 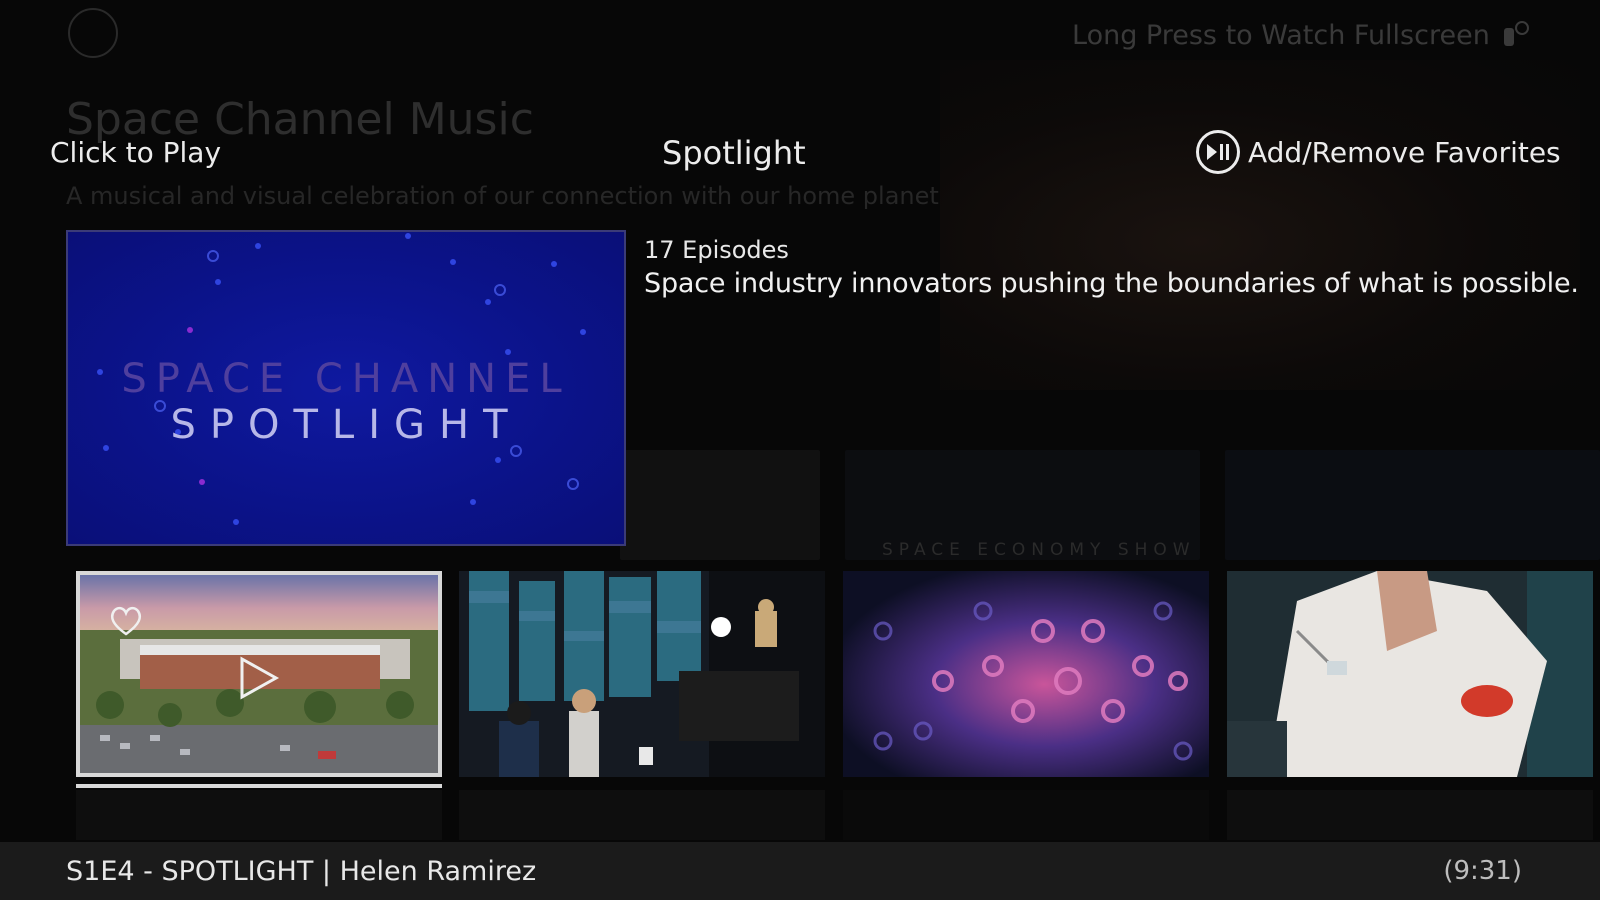 I want to click on fullscreen-hint: Long Press to Watch Fullscreen, so click(x=1281, y=35).